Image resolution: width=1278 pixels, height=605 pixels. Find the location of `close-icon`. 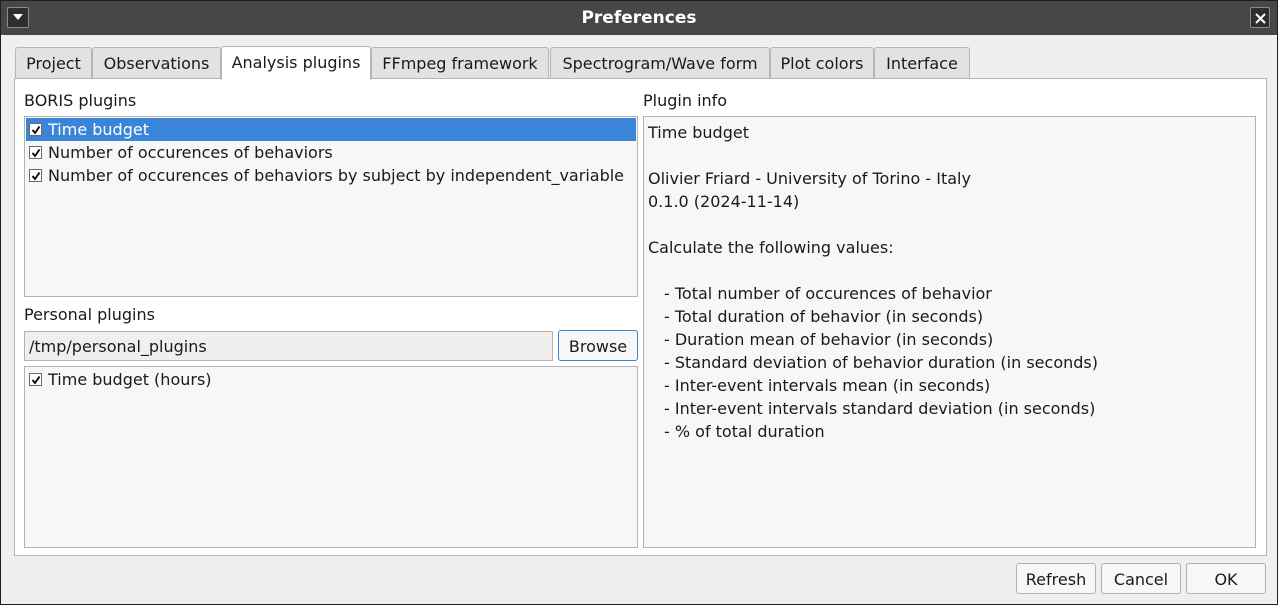

close-icon is located at coordinates (1260, 18).